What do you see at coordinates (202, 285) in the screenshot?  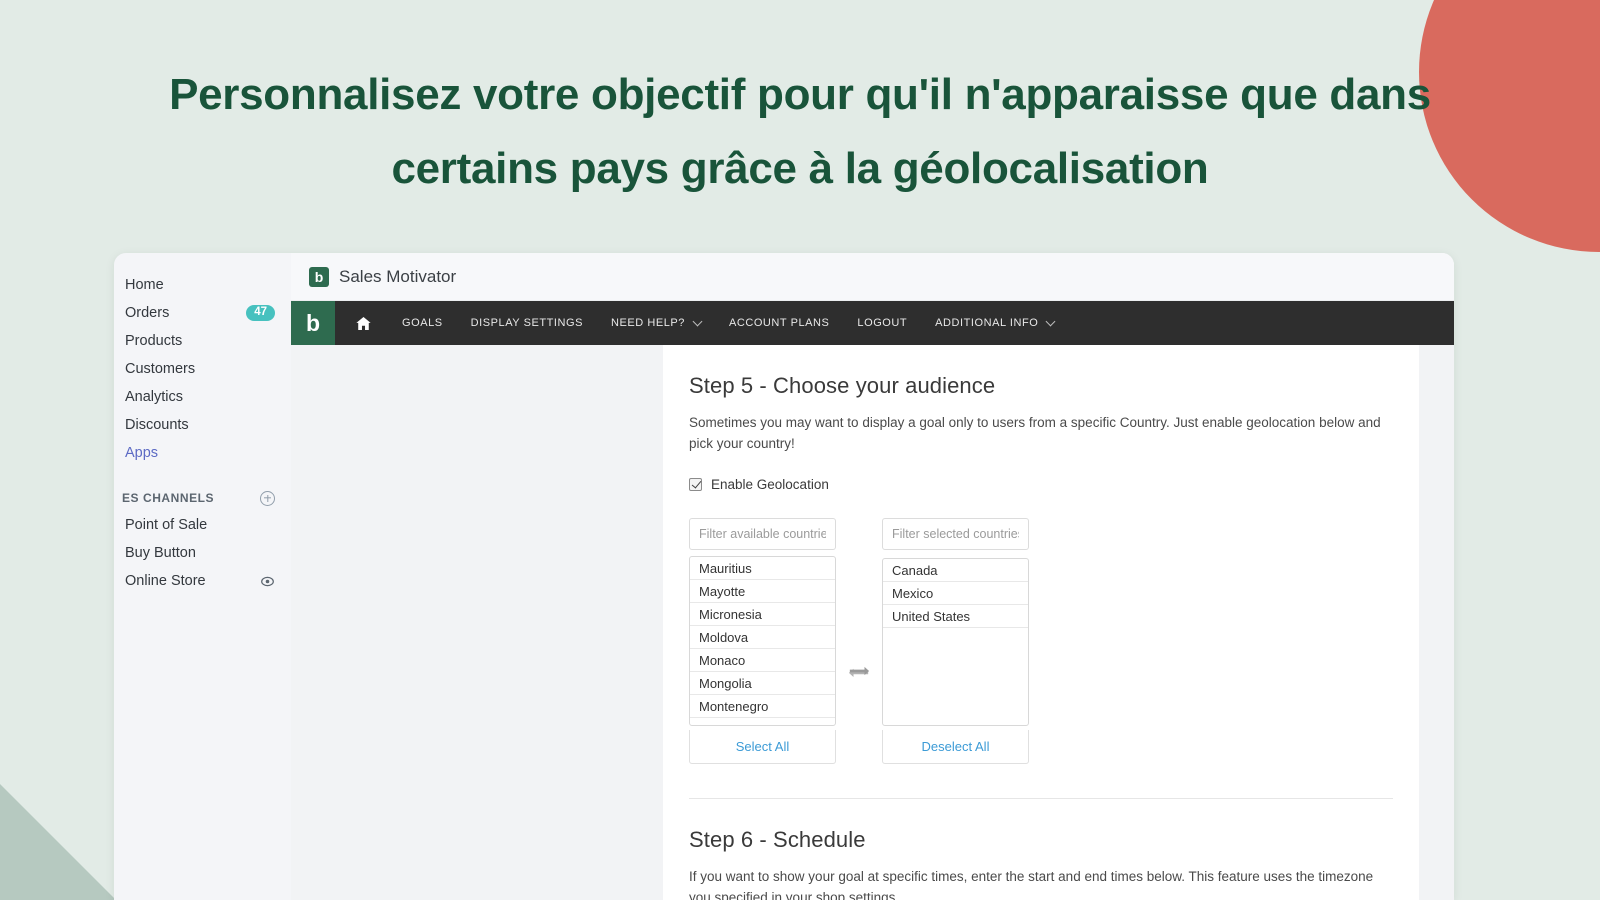 I see `sidebar-item-home: Home` at bounding box center [202, 285].